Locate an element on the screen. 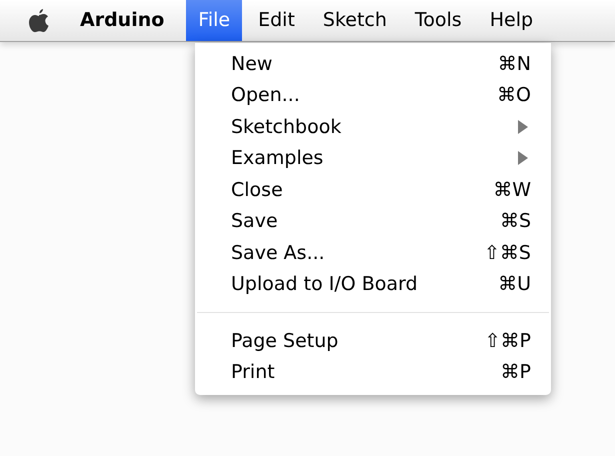 This screenshot has height=456, width=615. keyboard-shortcut: ⌘P is located at coordinates (515, 372).